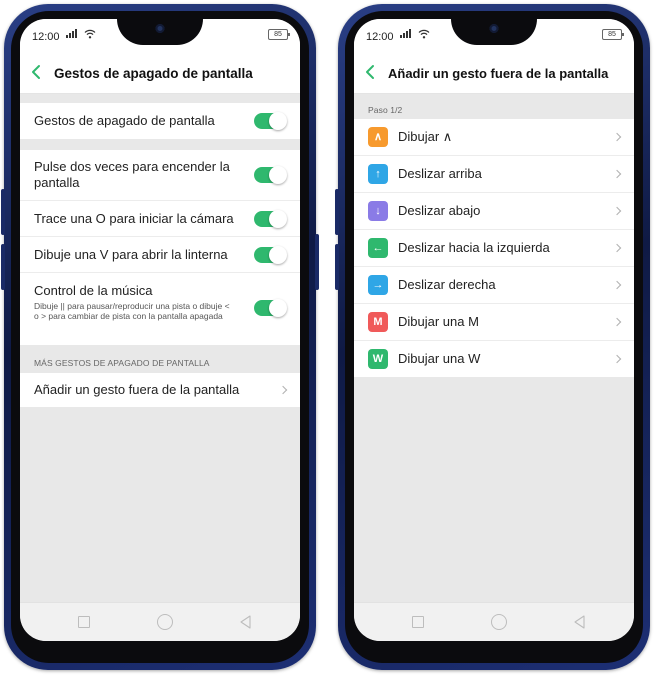  I want to click on gesture-option: → Deslizar derecha, so click(494, 285).